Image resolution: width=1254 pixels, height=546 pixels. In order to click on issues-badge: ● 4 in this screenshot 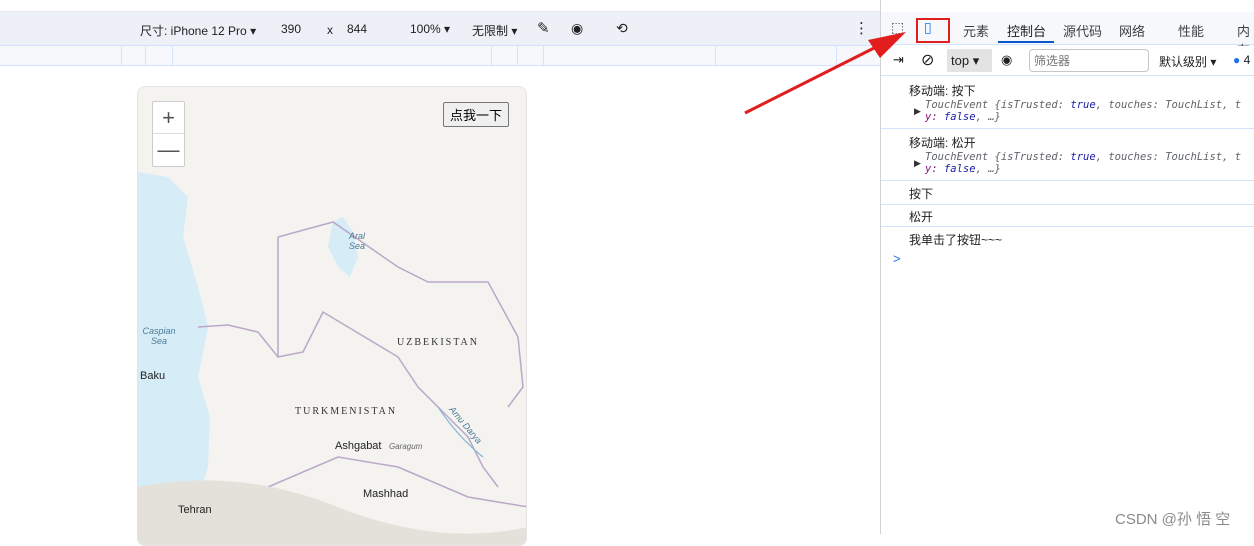, I will do `click(1241, 60)`.